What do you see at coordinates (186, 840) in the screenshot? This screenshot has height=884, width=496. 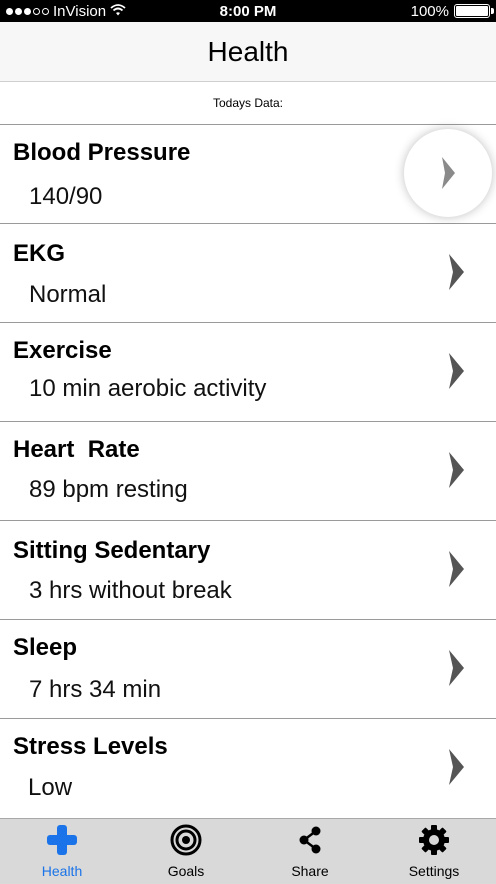 I see `target-icon` at bounding box center [186, 840].